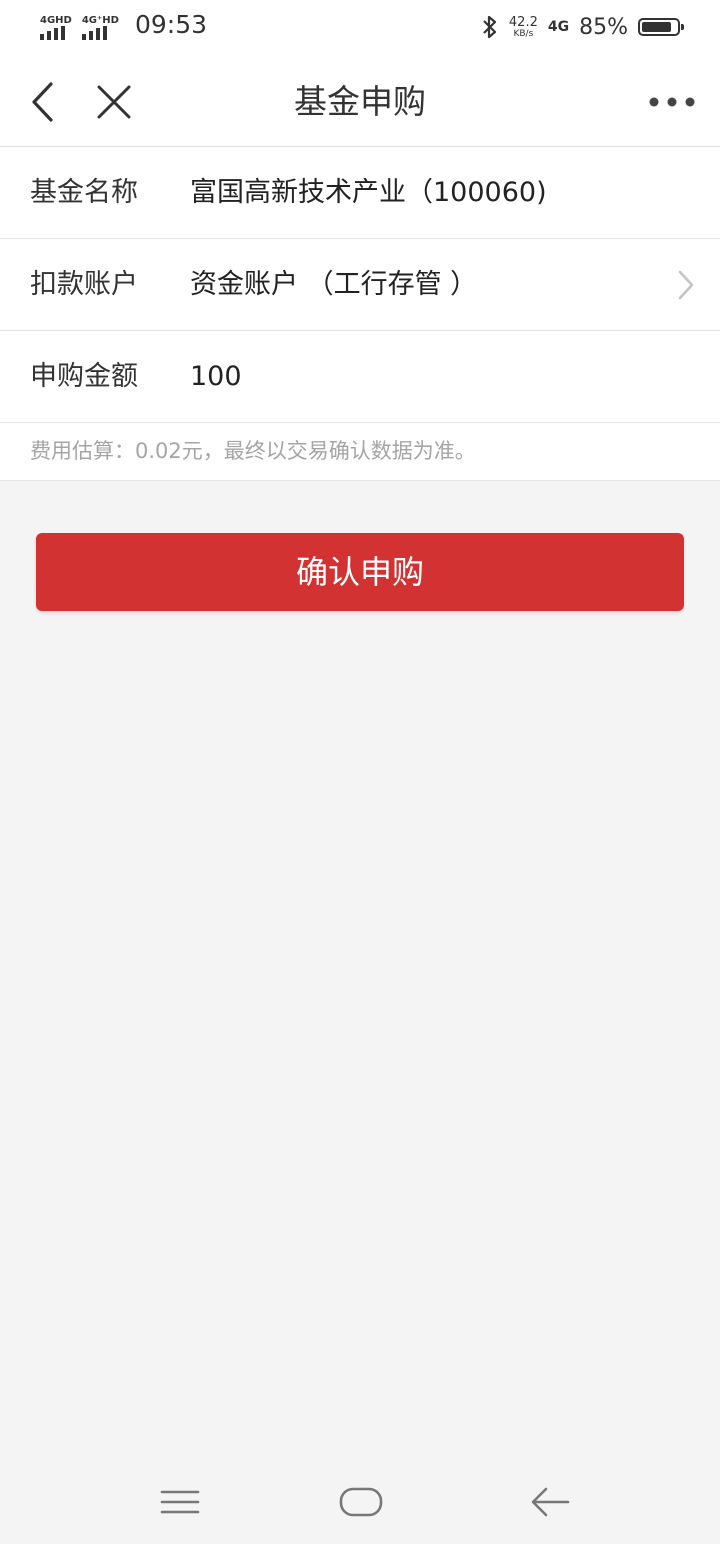 This screenshot has height=1544, width=720. I want to click on account-label: 扣款账户, so click(84, 284).